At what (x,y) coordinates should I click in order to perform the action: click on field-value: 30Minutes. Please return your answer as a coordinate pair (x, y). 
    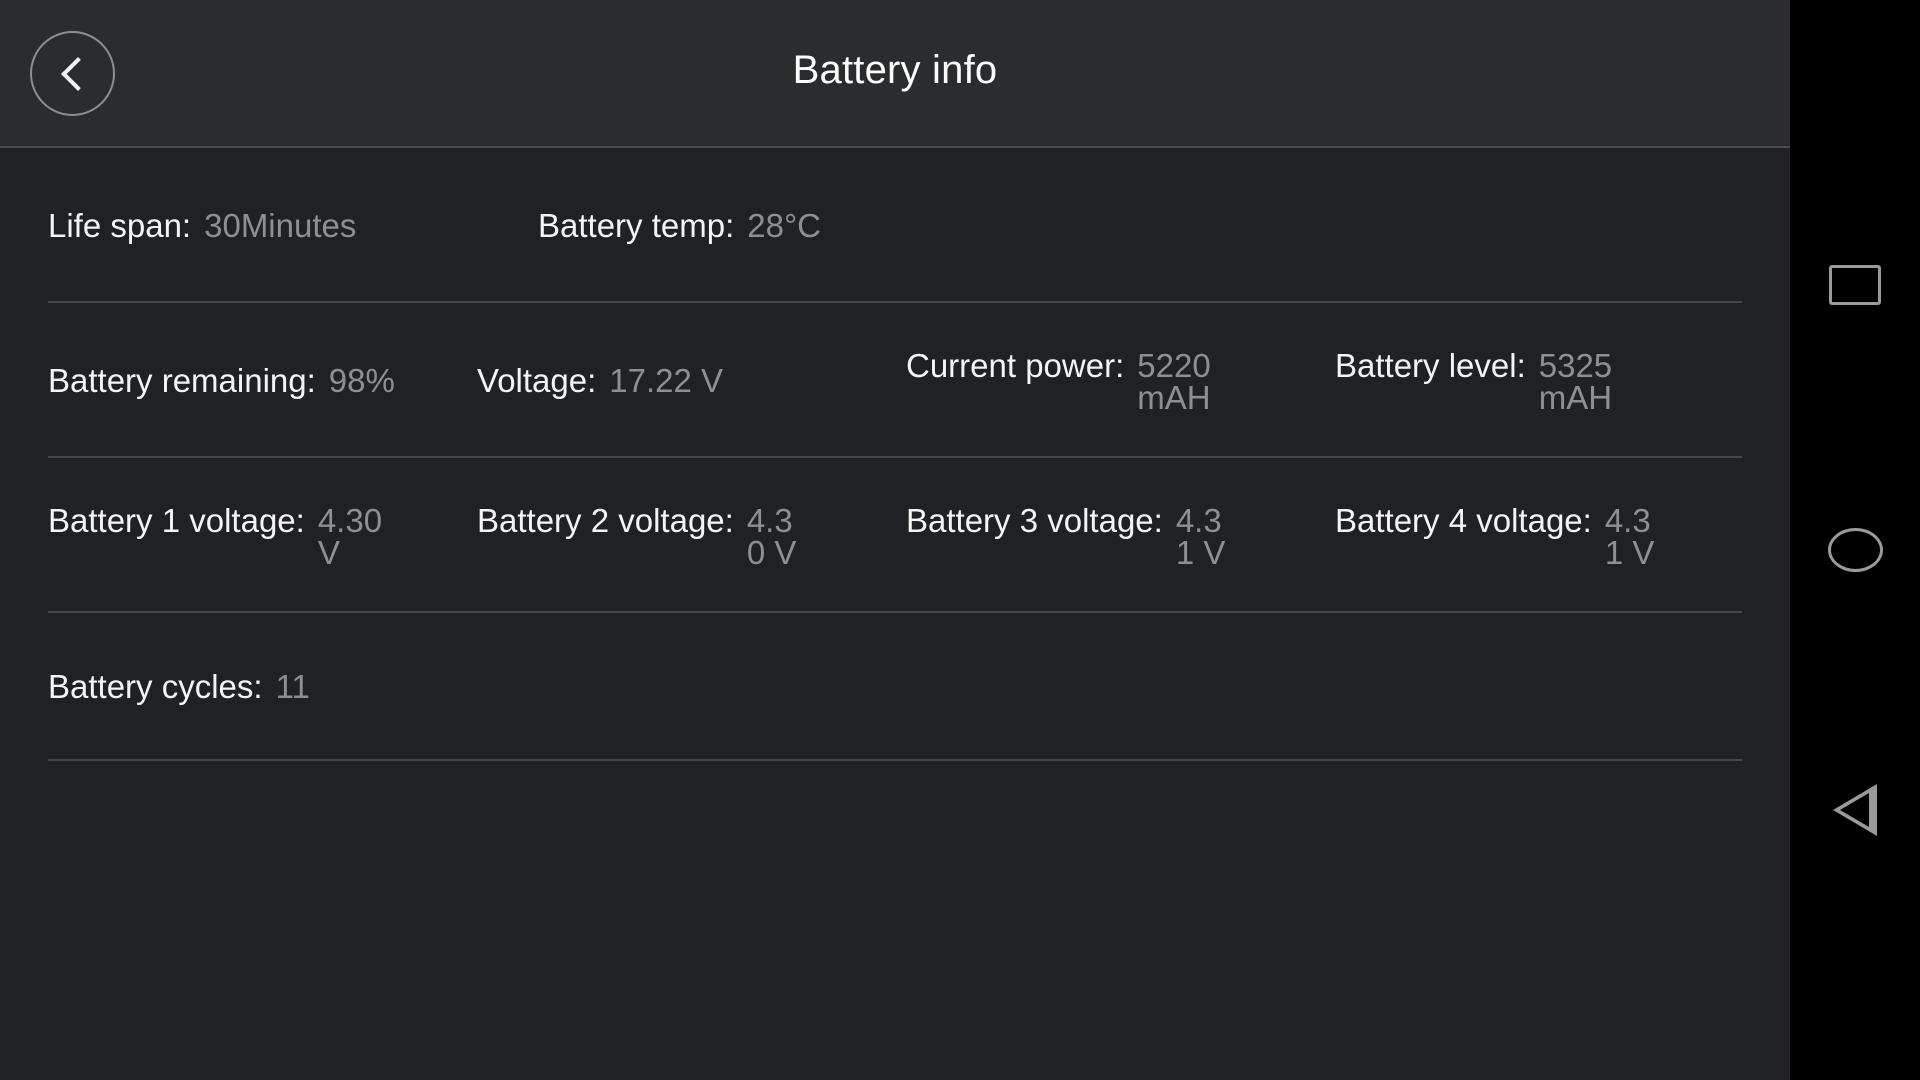
    Looking at the image, I should click on (280, 225).